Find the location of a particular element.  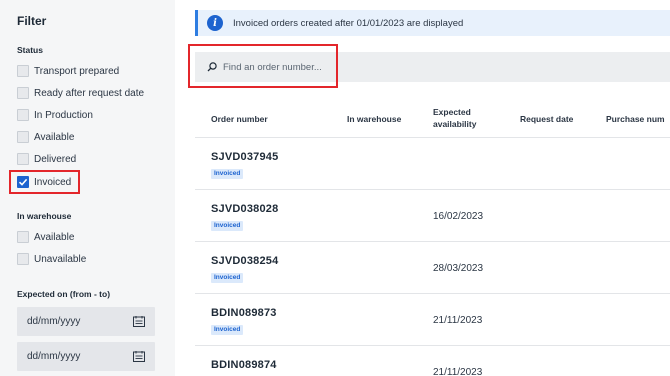

status-available: Available is located at coordinates (45, 137).